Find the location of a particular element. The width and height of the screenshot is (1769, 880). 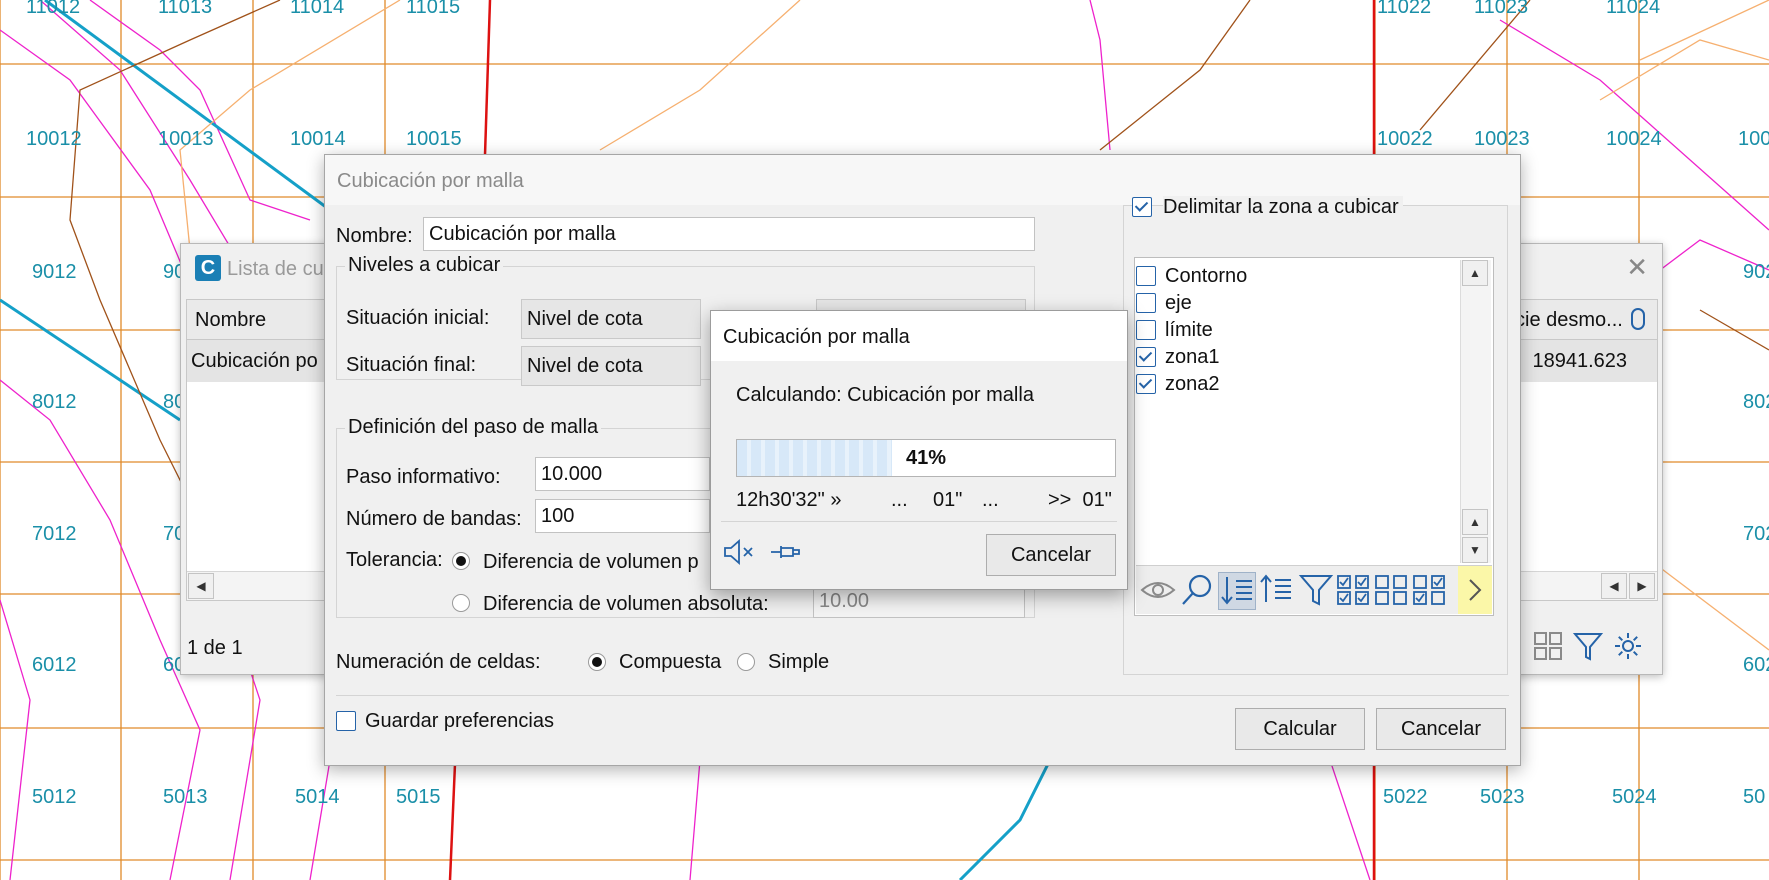

initial-situation-select: Nivel de cota is located at coordinates (611, 319).